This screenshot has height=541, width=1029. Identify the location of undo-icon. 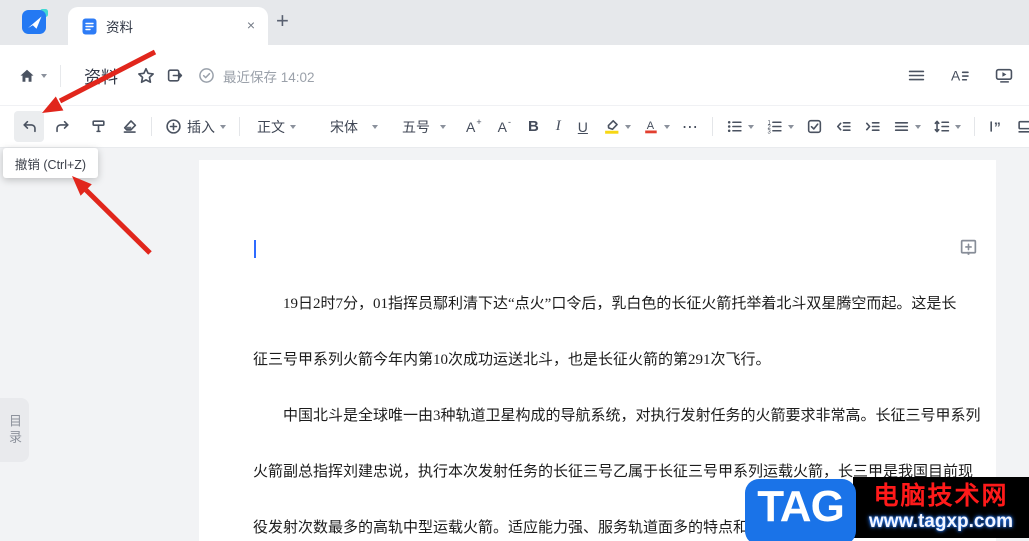
(29, 126).